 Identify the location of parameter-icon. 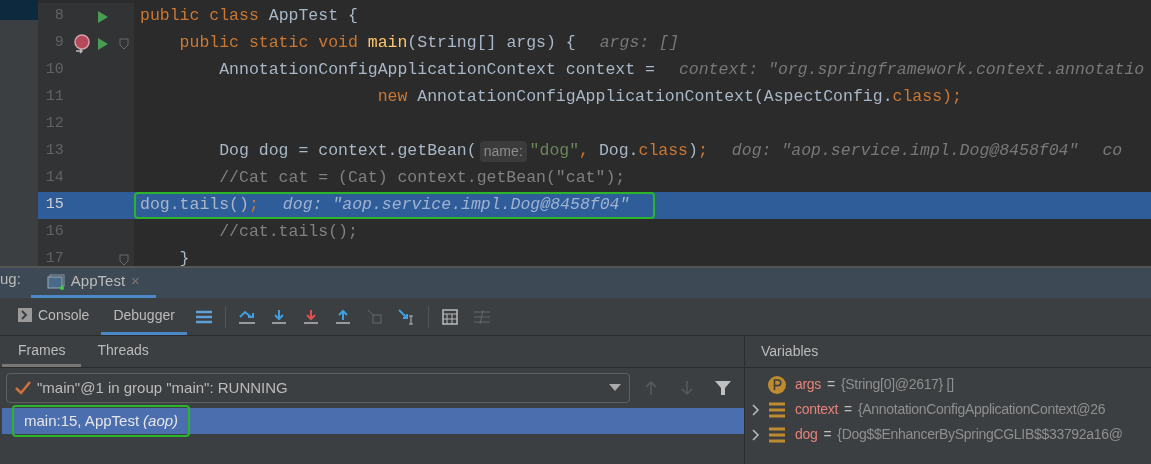
(777, 384).